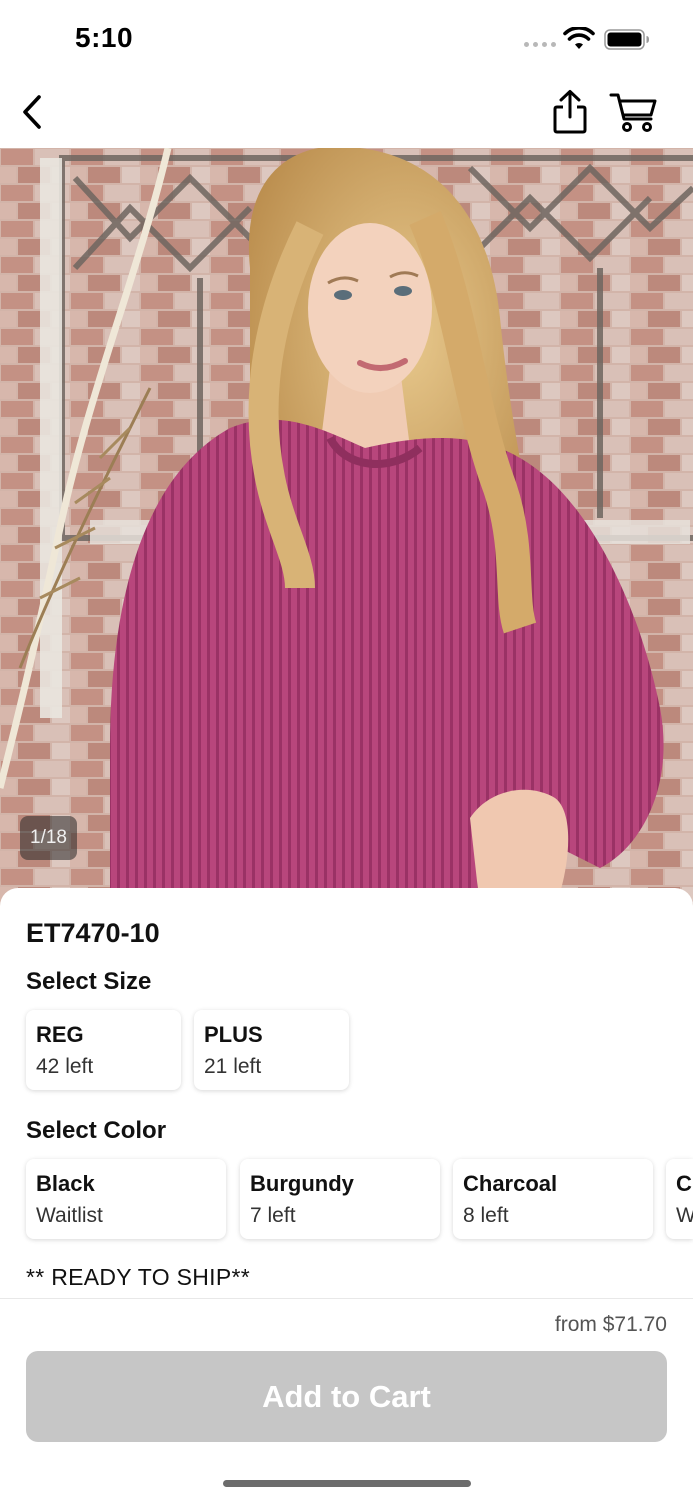 The image size is (693, 1500). I want to click on color-name: Burgundy, so click(302, 1183).